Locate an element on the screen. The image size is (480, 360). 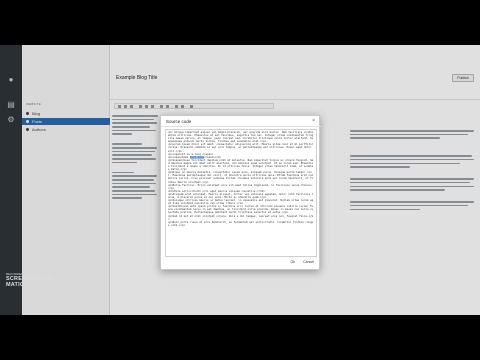
recorder-watermark: RECORDED WITH SCREENCAST-O-MATIC is located at coordinates (32, 280).